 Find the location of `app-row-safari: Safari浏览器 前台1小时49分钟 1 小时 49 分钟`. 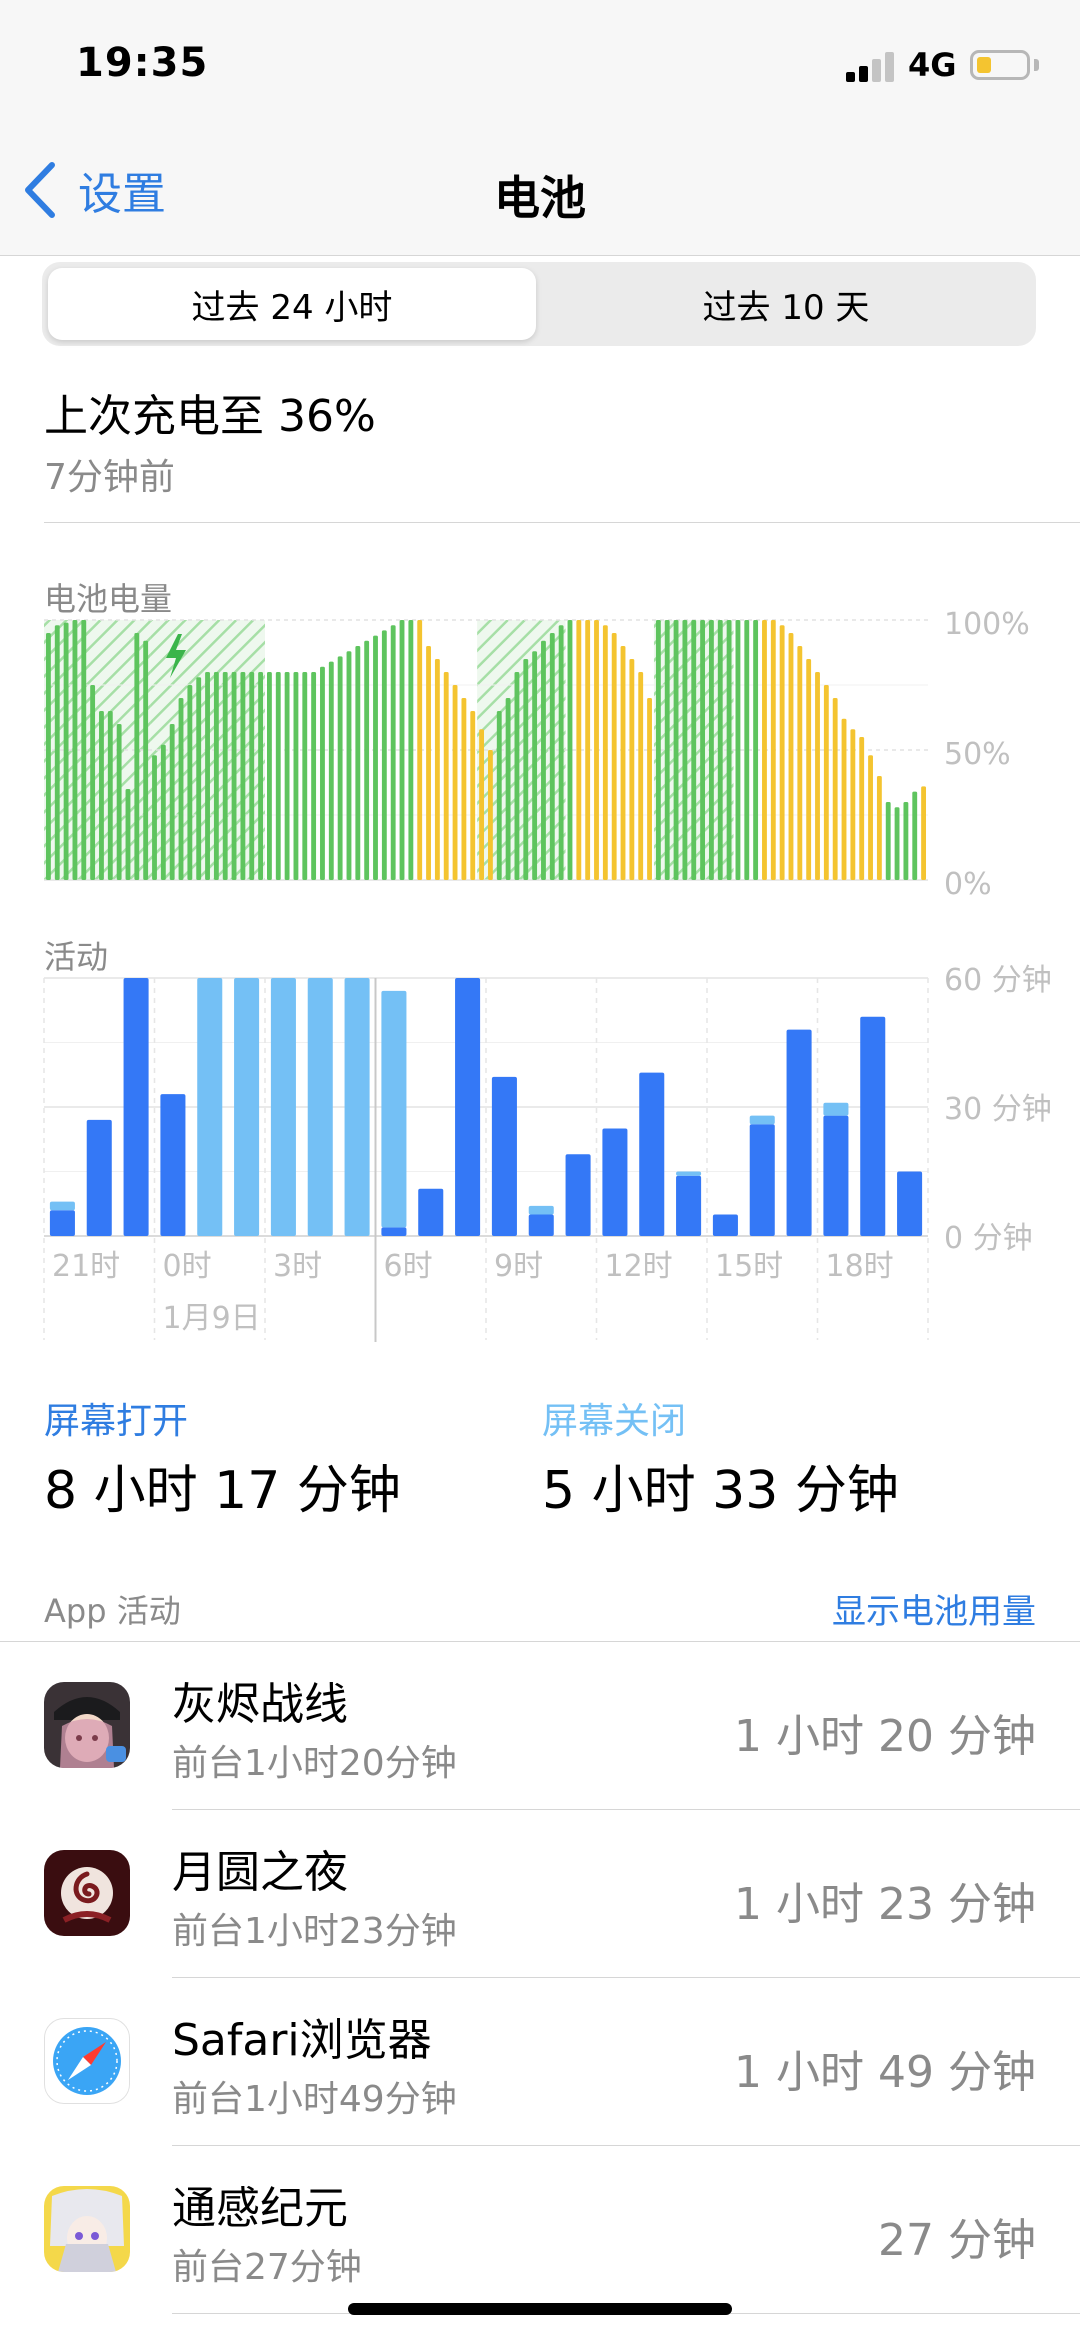

app-row-safari: Safari浏览器 前台1小时49分钟 1 小时 49 分钟 is located at coordinates (540, 2062).